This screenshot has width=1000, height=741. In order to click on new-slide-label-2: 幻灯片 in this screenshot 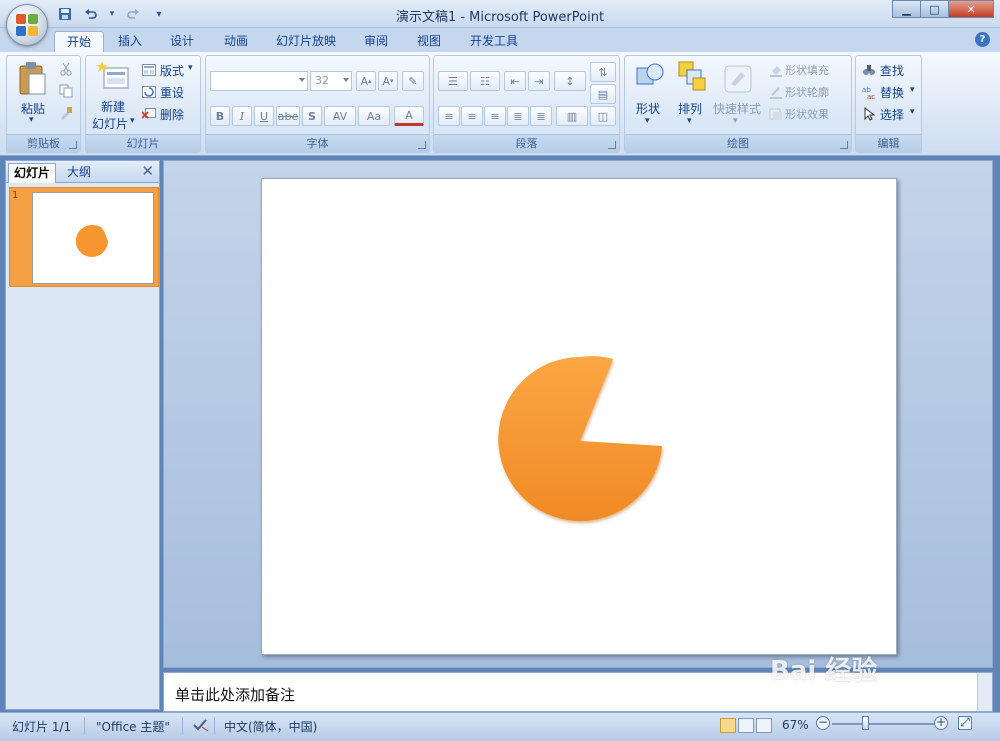, I will do `click(110, 123)`.